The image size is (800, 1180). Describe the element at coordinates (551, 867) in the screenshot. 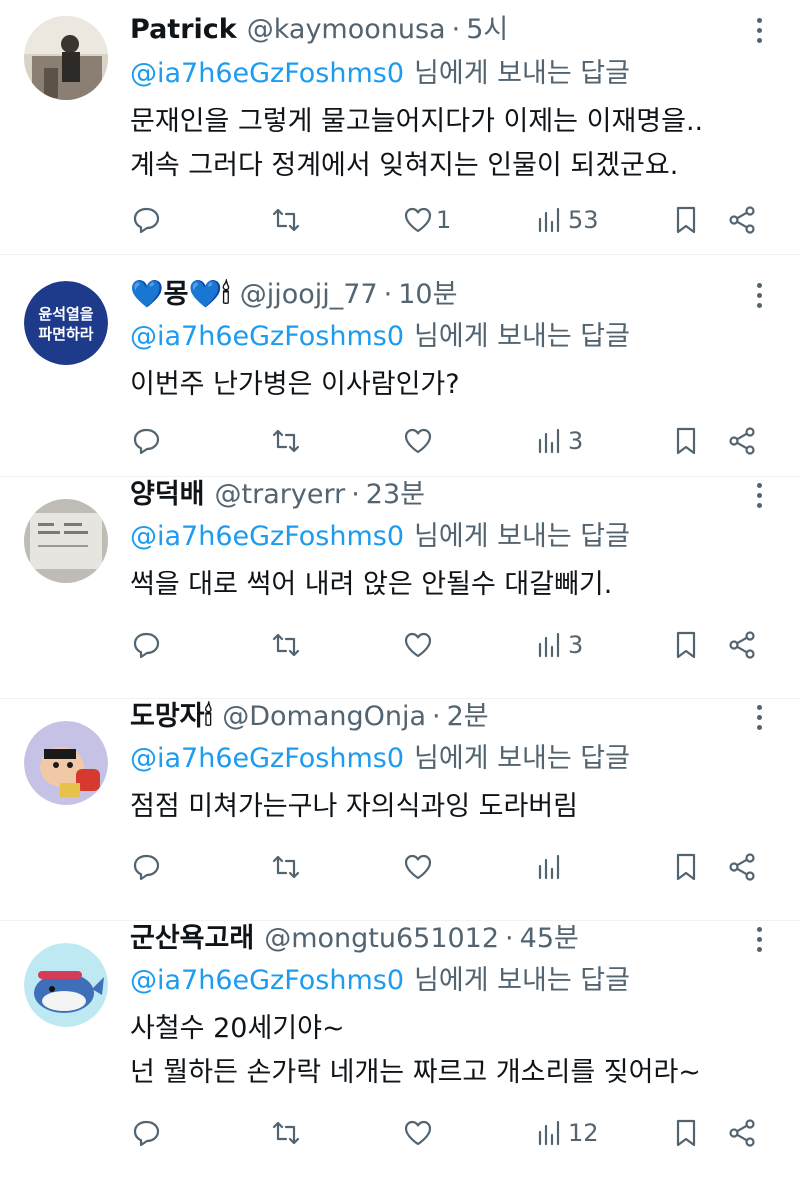

I see `views-button` at that location.